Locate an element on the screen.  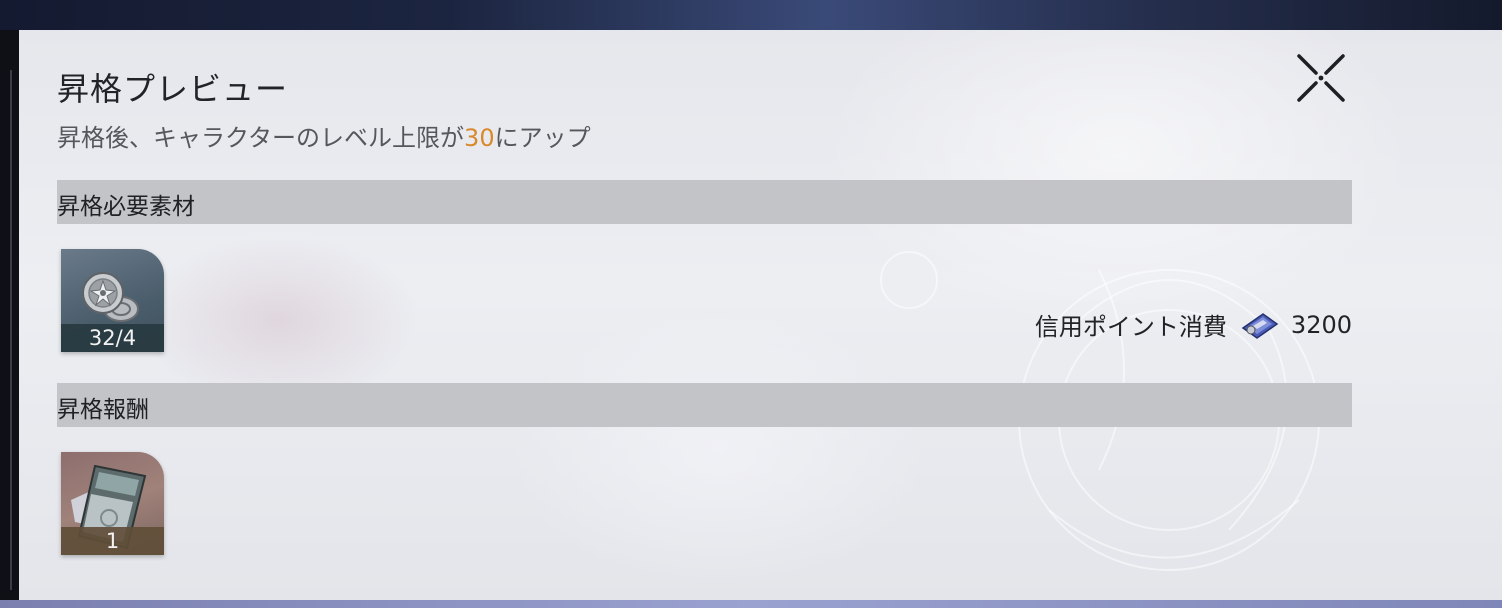
reward-item: 1 is located at coordinates (112, 503).